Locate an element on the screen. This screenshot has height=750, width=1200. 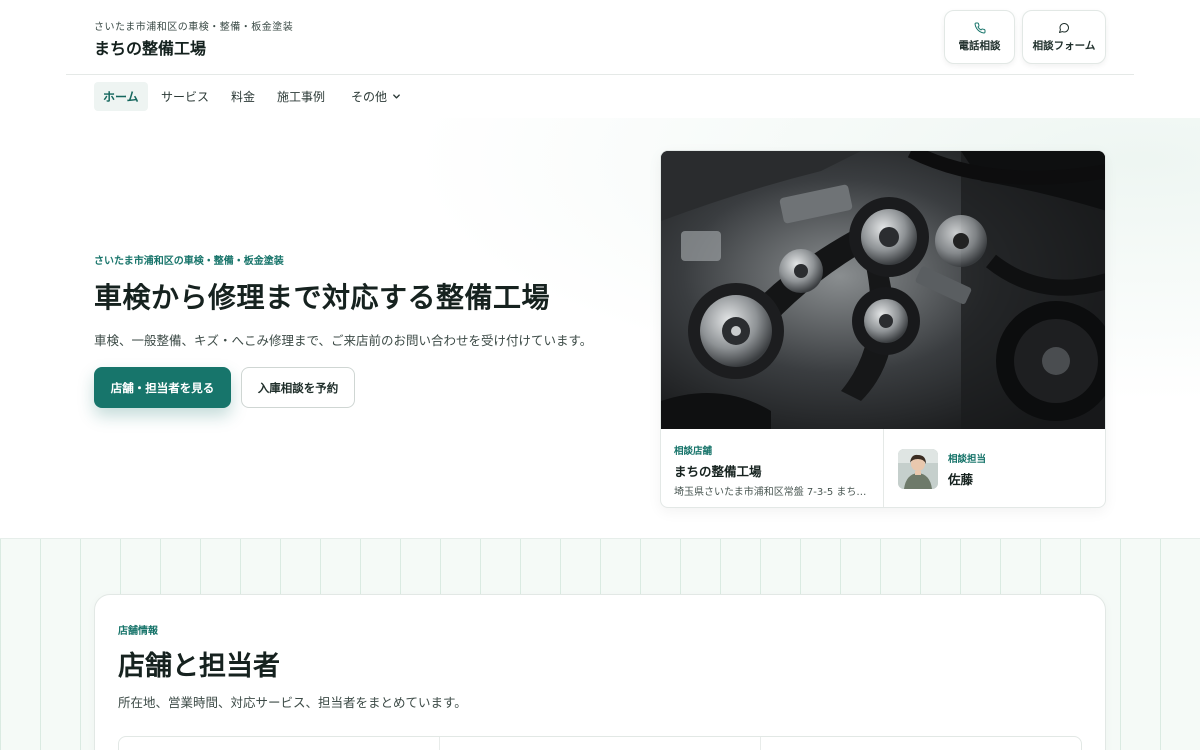
nav-item-pricing: 料金 is located at coordinates (243, 96).